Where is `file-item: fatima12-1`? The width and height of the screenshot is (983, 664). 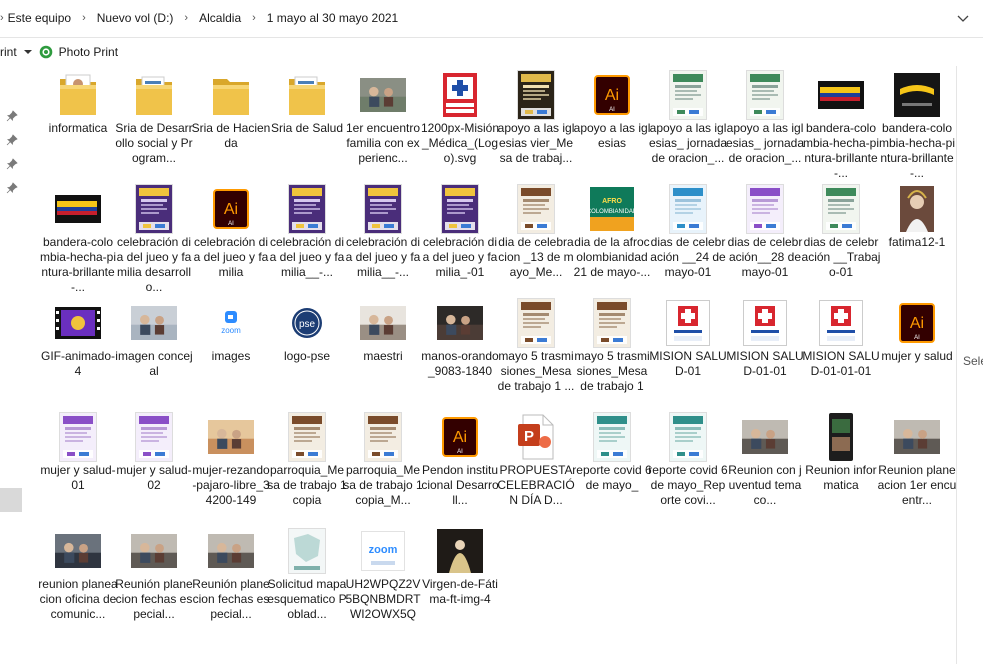 file-item: fatima12-1 is located at coordinates (917, 236).